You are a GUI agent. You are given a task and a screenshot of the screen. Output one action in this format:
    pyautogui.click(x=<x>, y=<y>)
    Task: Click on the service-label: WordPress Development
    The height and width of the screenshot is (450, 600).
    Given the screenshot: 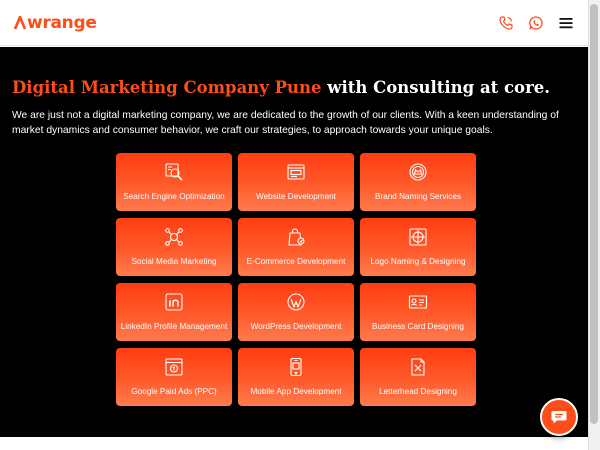 What is the action you would take?
    pyautogui.click(x=296, y=326)
    